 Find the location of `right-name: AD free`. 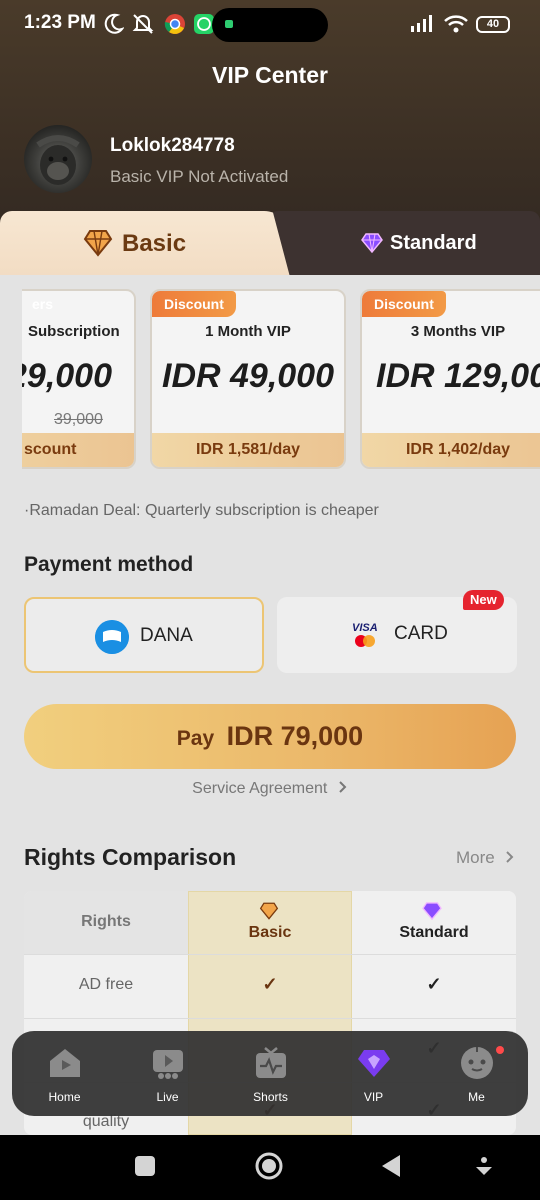

right-name: AD free is located at coordinates (106, 984).